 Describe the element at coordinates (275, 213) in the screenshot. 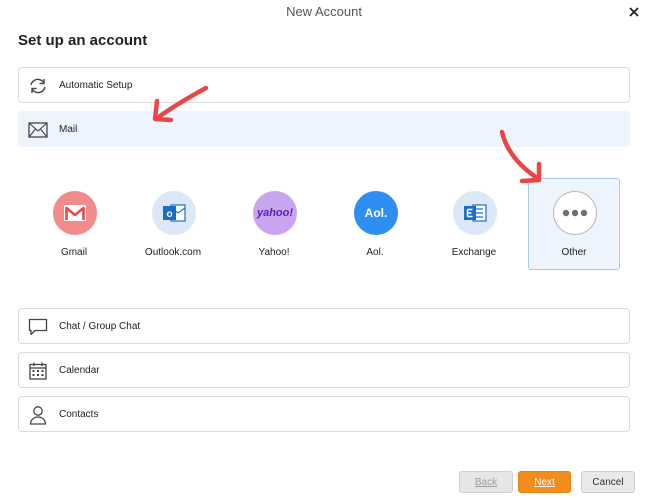

I see `yahoo-icon: yahoo!` at that location.